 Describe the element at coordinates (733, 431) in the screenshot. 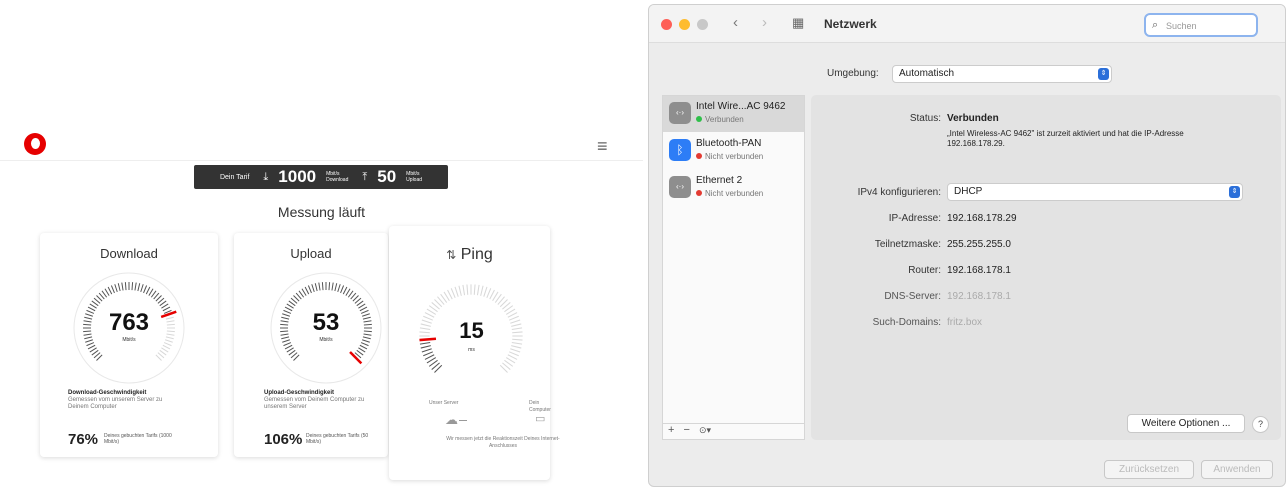

I see `service-list-controls: + − ⊙▾` at that location.